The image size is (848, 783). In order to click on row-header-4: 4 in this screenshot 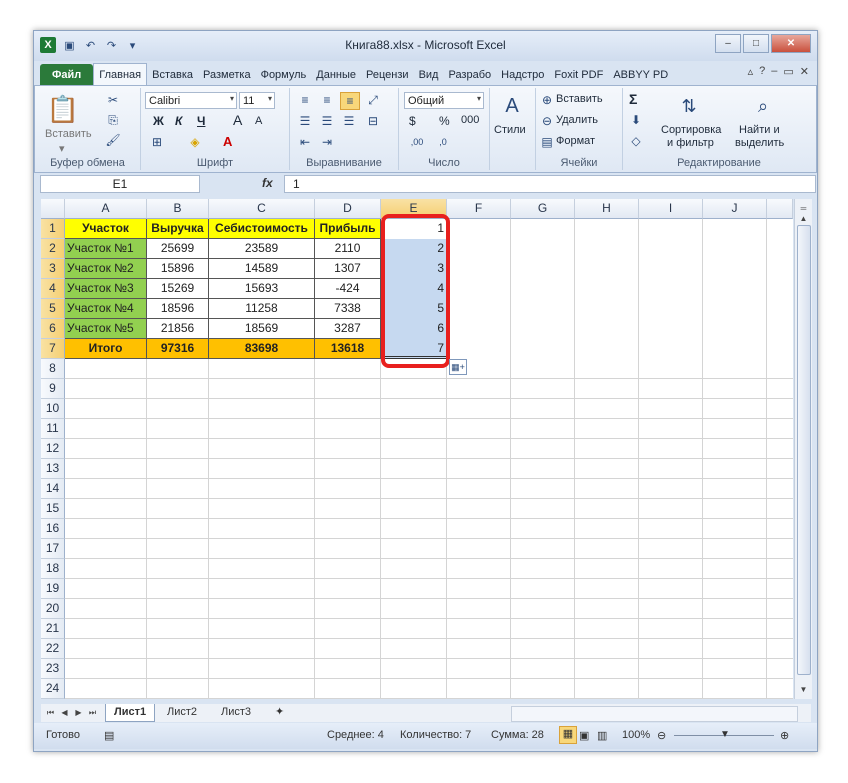, I will do `click(53, 289)`.